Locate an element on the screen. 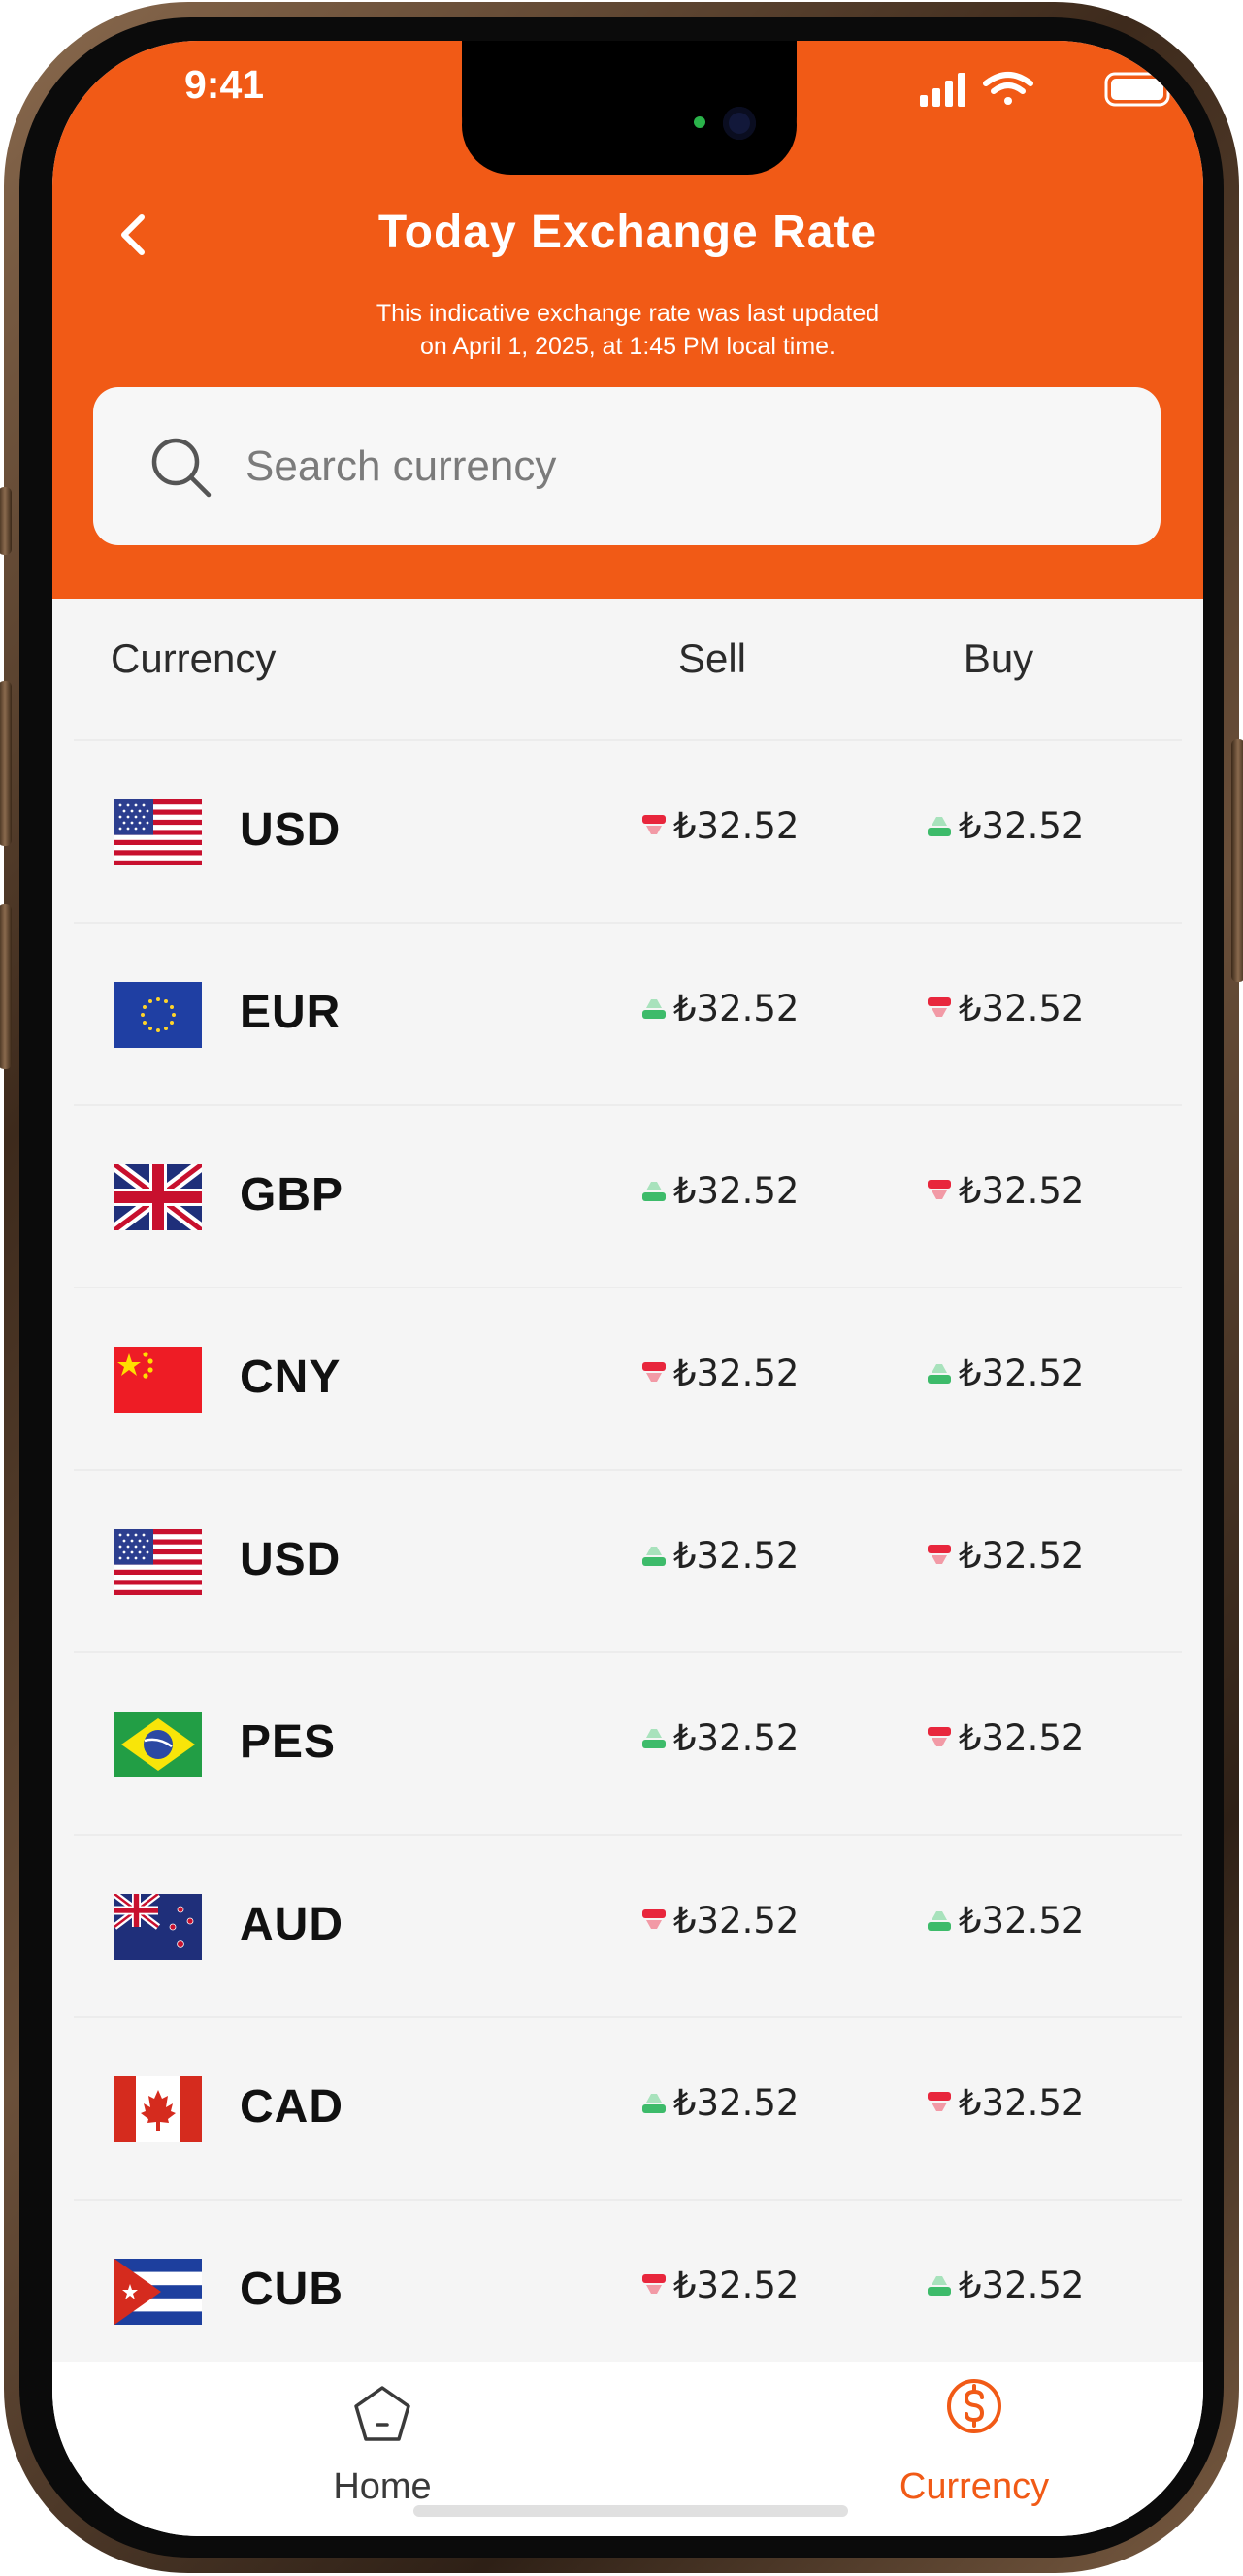  currency-code: EUR is located at coordinates (291, 1012).